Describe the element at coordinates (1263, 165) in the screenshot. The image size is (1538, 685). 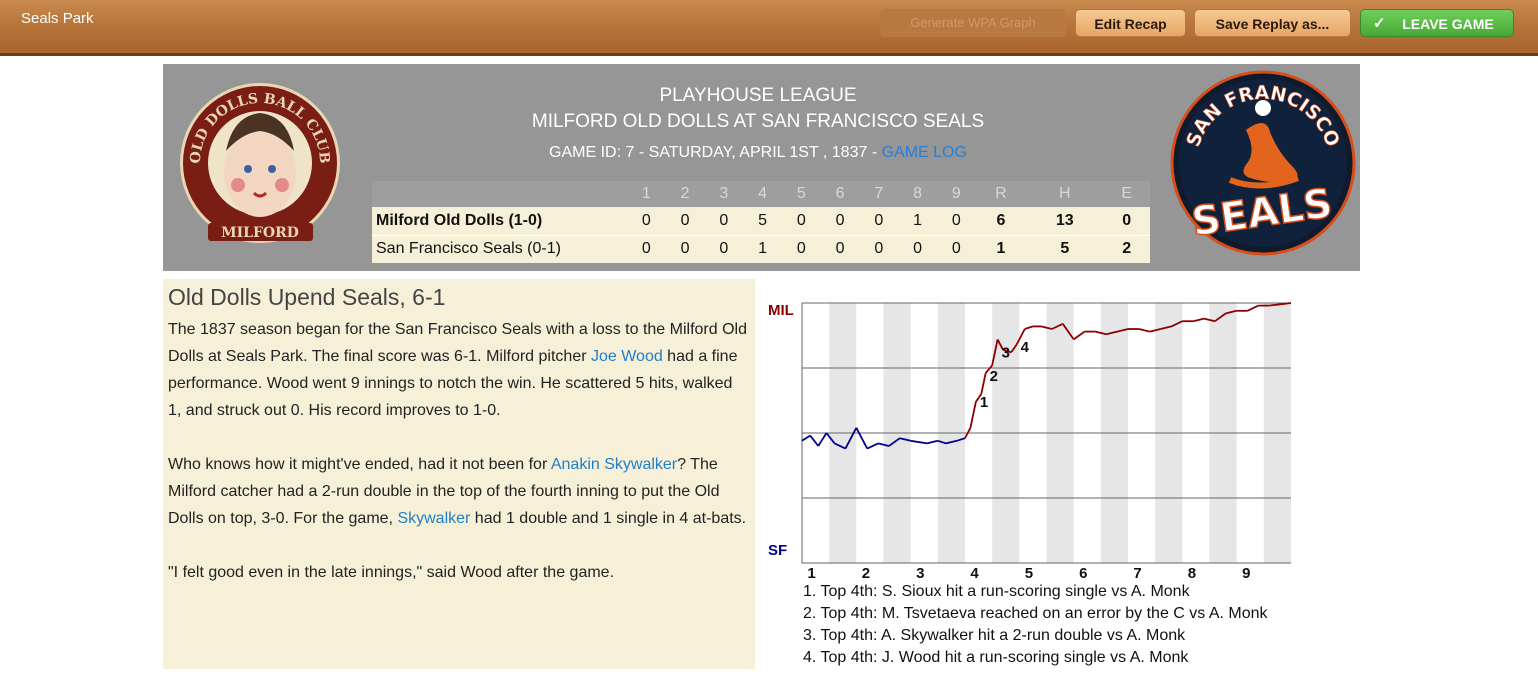
I see `seals-logo: SAN FRANCISCO SEALS` at that location.